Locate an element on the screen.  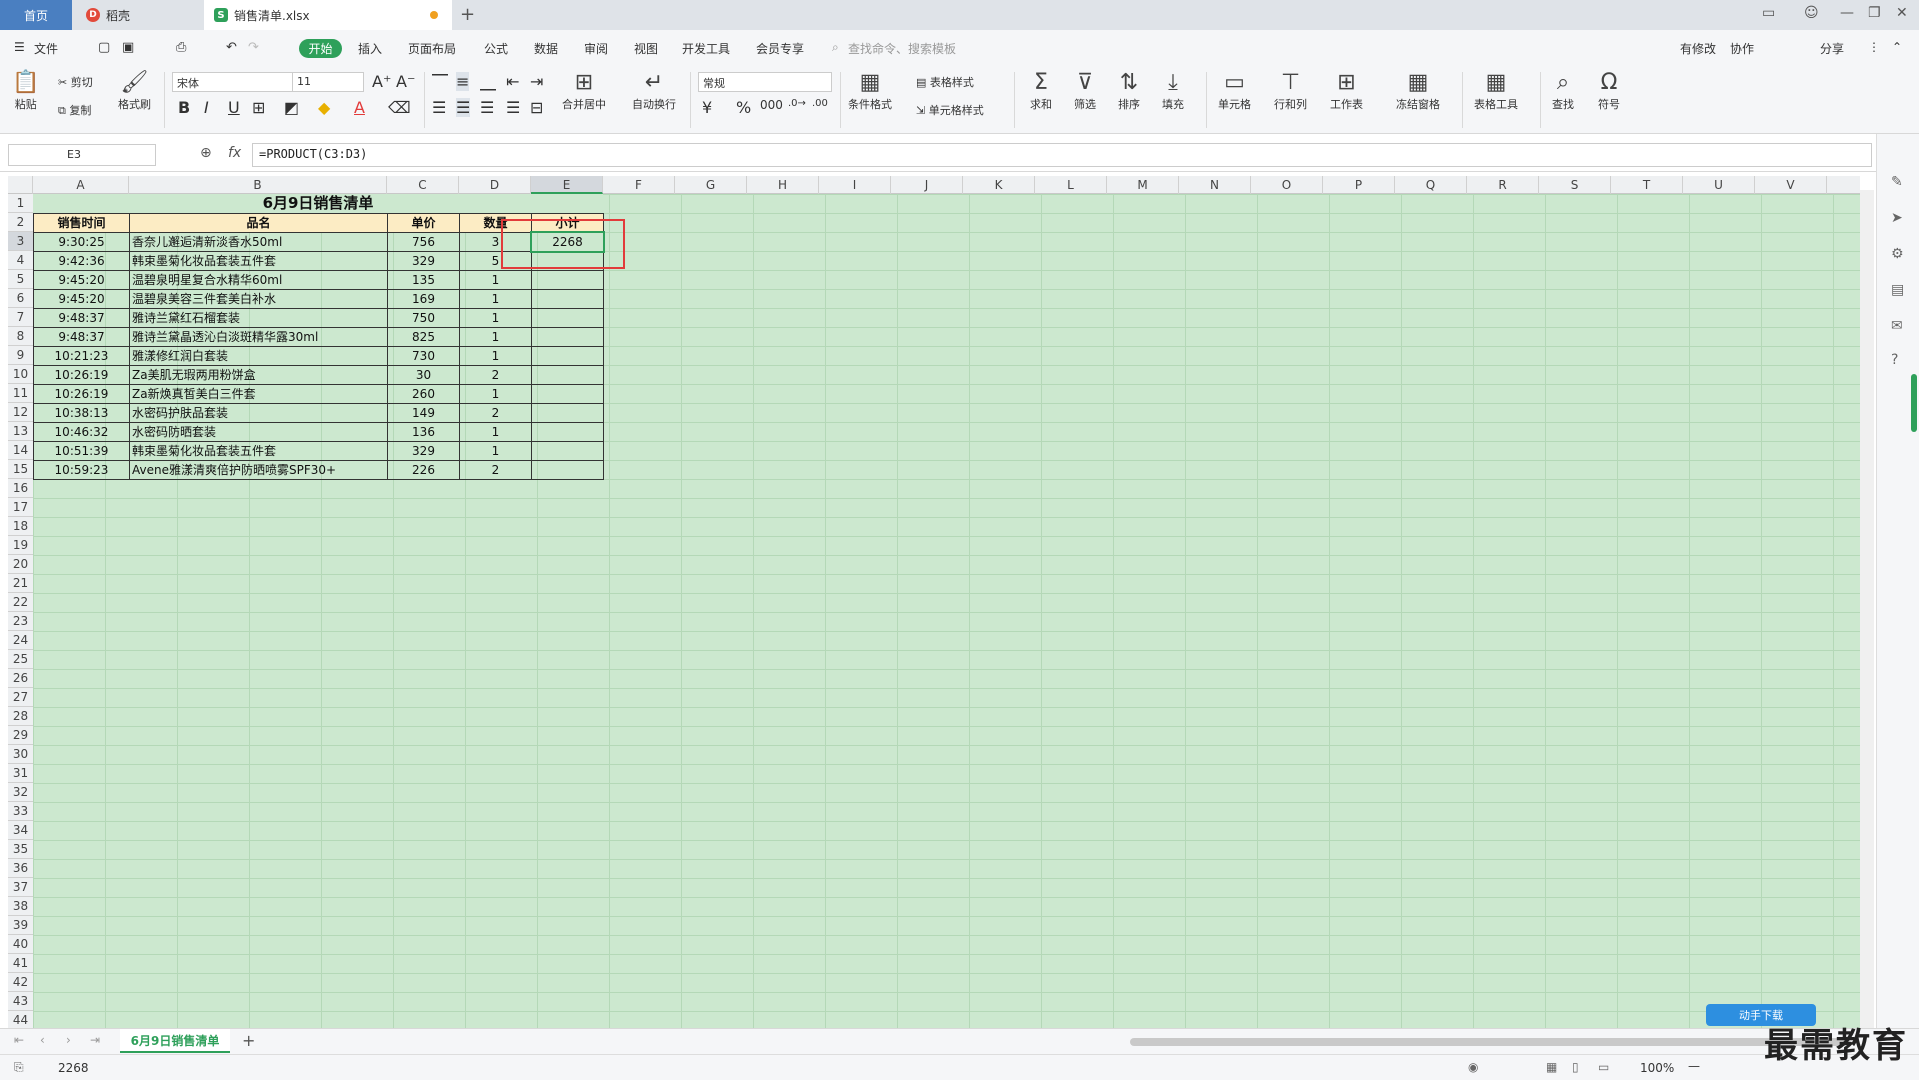
cell-button: ▭ 单元格 is located at coordinates (1234, 91).